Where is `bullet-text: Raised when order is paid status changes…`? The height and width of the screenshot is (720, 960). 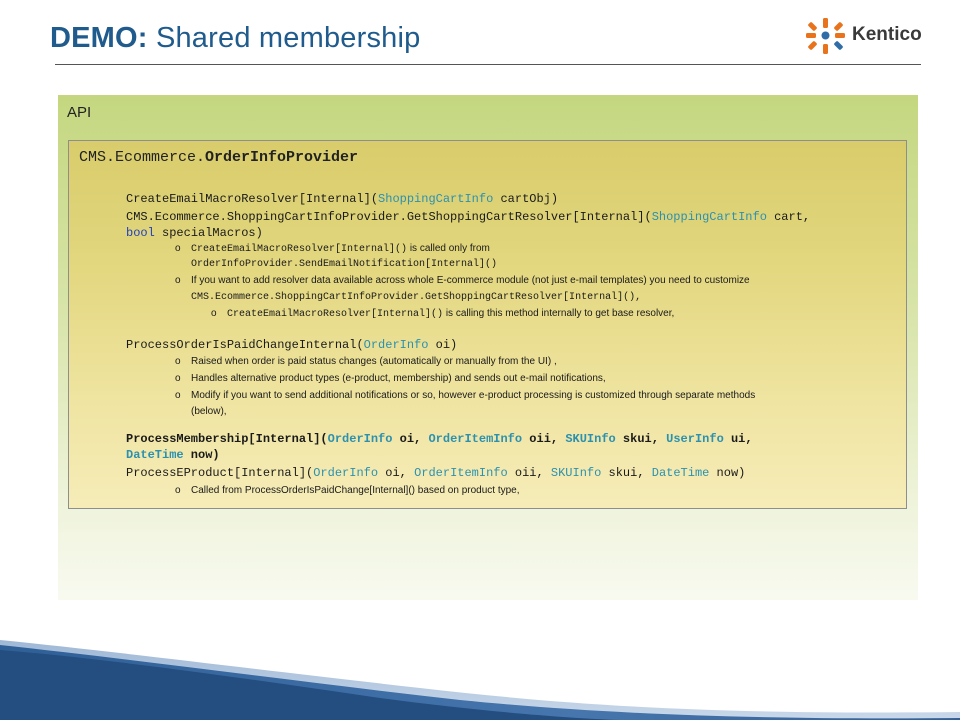
bullet-text: Raised when order is paid status changes… is located at coordinates (374, 361).